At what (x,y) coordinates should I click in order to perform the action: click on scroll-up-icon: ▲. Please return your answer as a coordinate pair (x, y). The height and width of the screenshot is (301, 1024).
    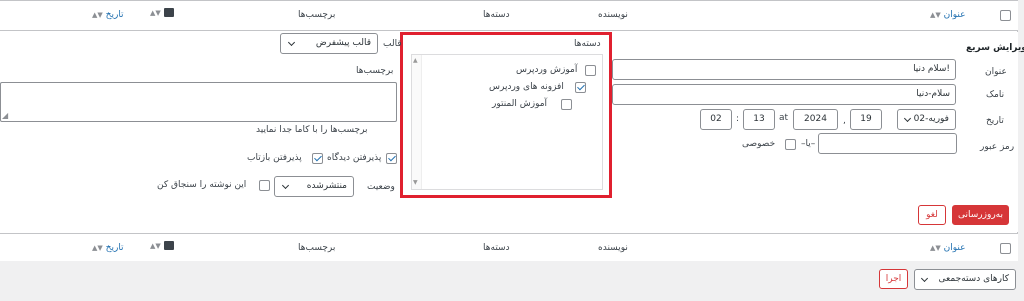
    Looking at the image, I should click on (415, 60).